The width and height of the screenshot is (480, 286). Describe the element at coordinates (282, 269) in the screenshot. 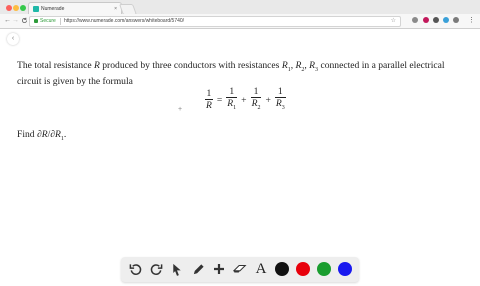

I see `color-swatch-black` at that location.